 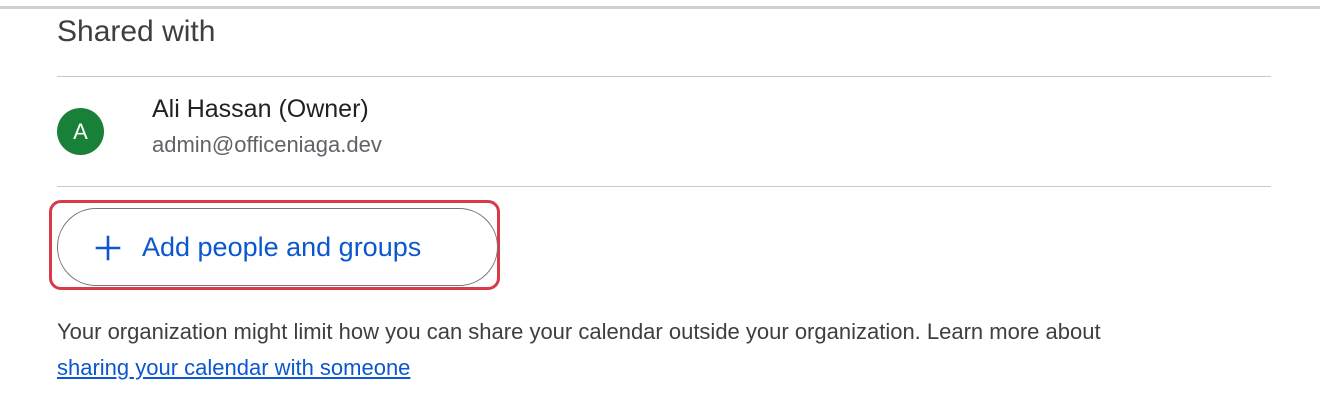 I want to click on learn-more-link: sharing your calendar with someone, so click(x=233, y=367).